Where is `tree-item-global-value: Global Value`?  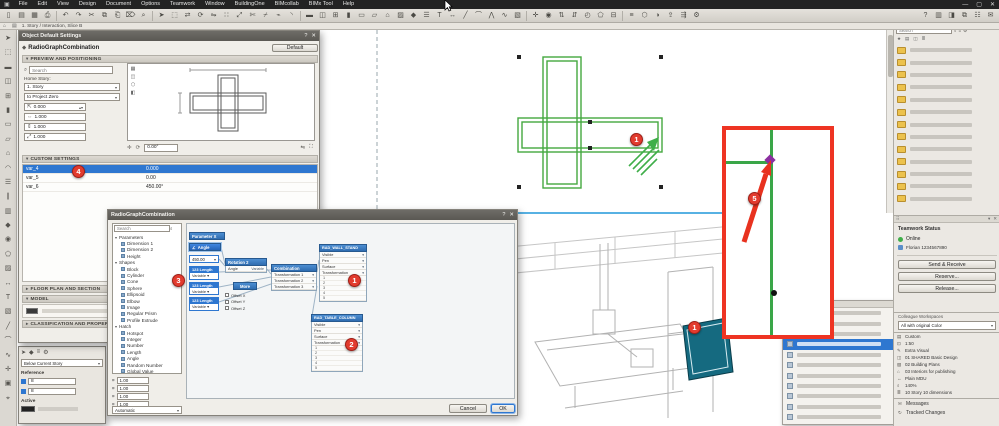
tree-item-global-value: Global Value is located at coordinates (147, 370).